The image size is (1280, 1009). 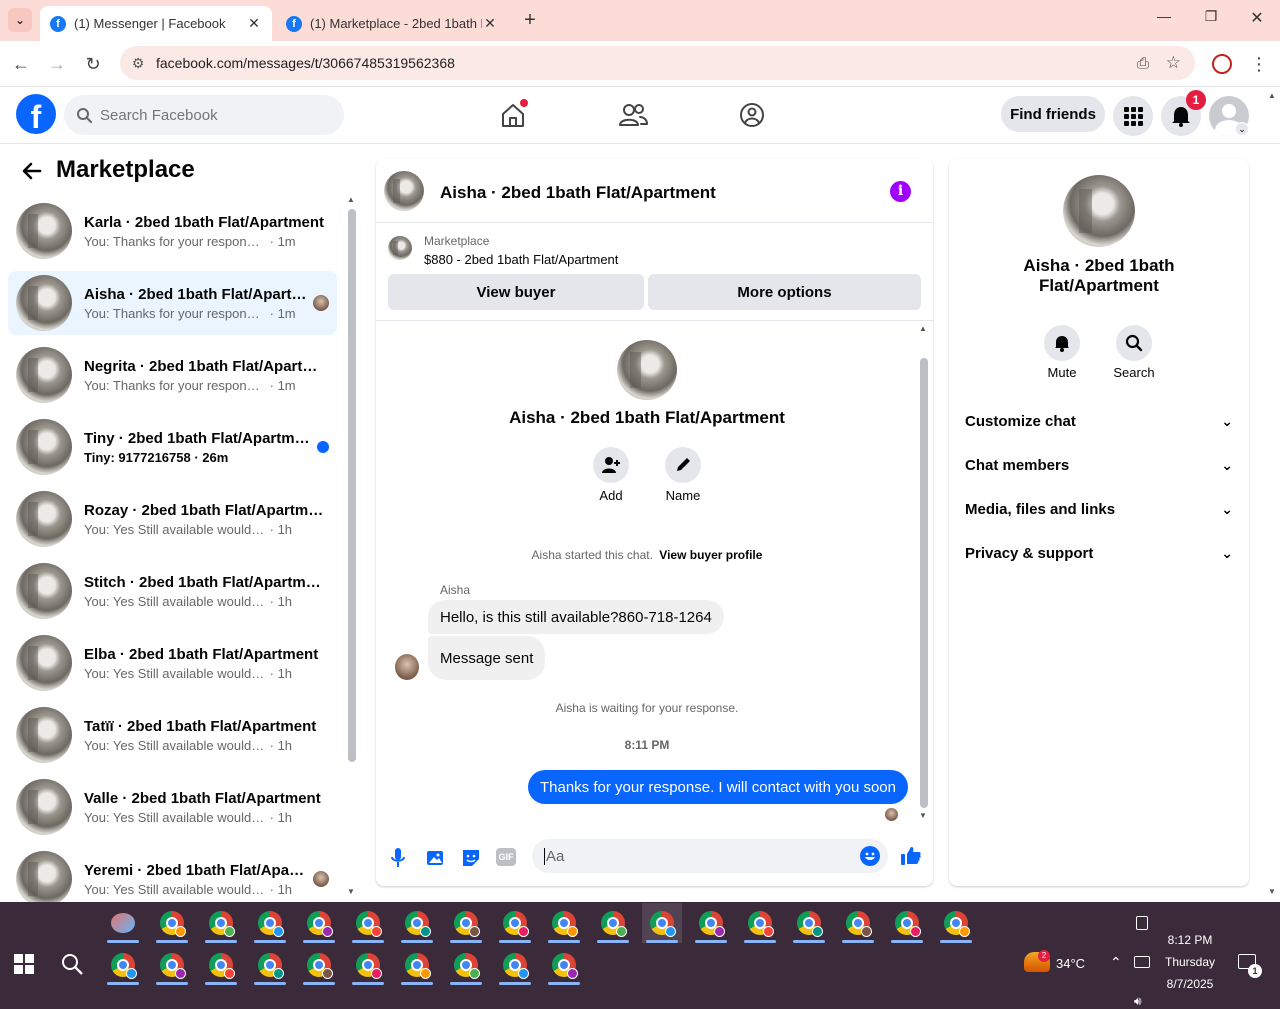 I want to click on view-buyer-profile-link: View buyer profile, so click(x=710, y=555).